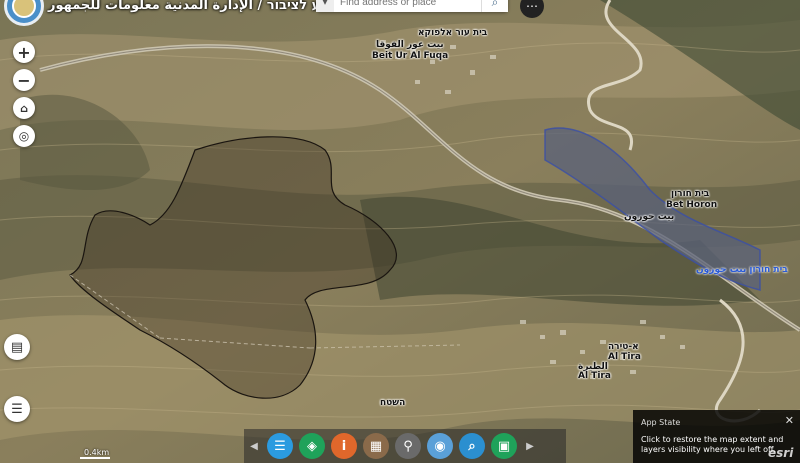  Describe the element at coordinates (24, 80) in the screenshot. I see `zoom-out-button: −` at that location.